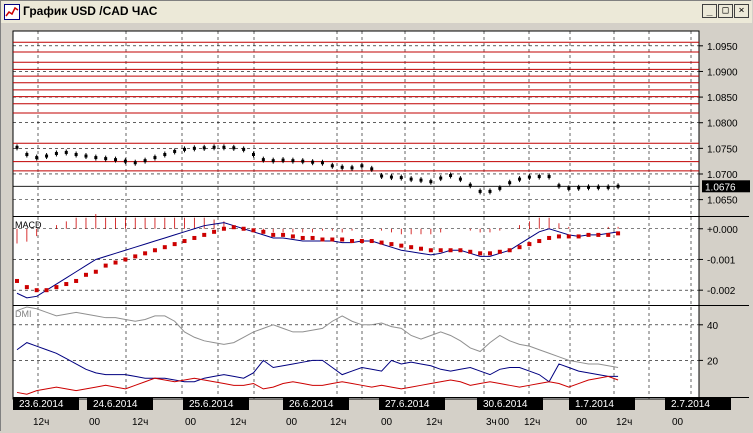 Image resolution: width=753 pixels, height=433 pixels. Describe the element at coordinates (725, 11) in the screenshot. I see `maximize-button: □` at that location.